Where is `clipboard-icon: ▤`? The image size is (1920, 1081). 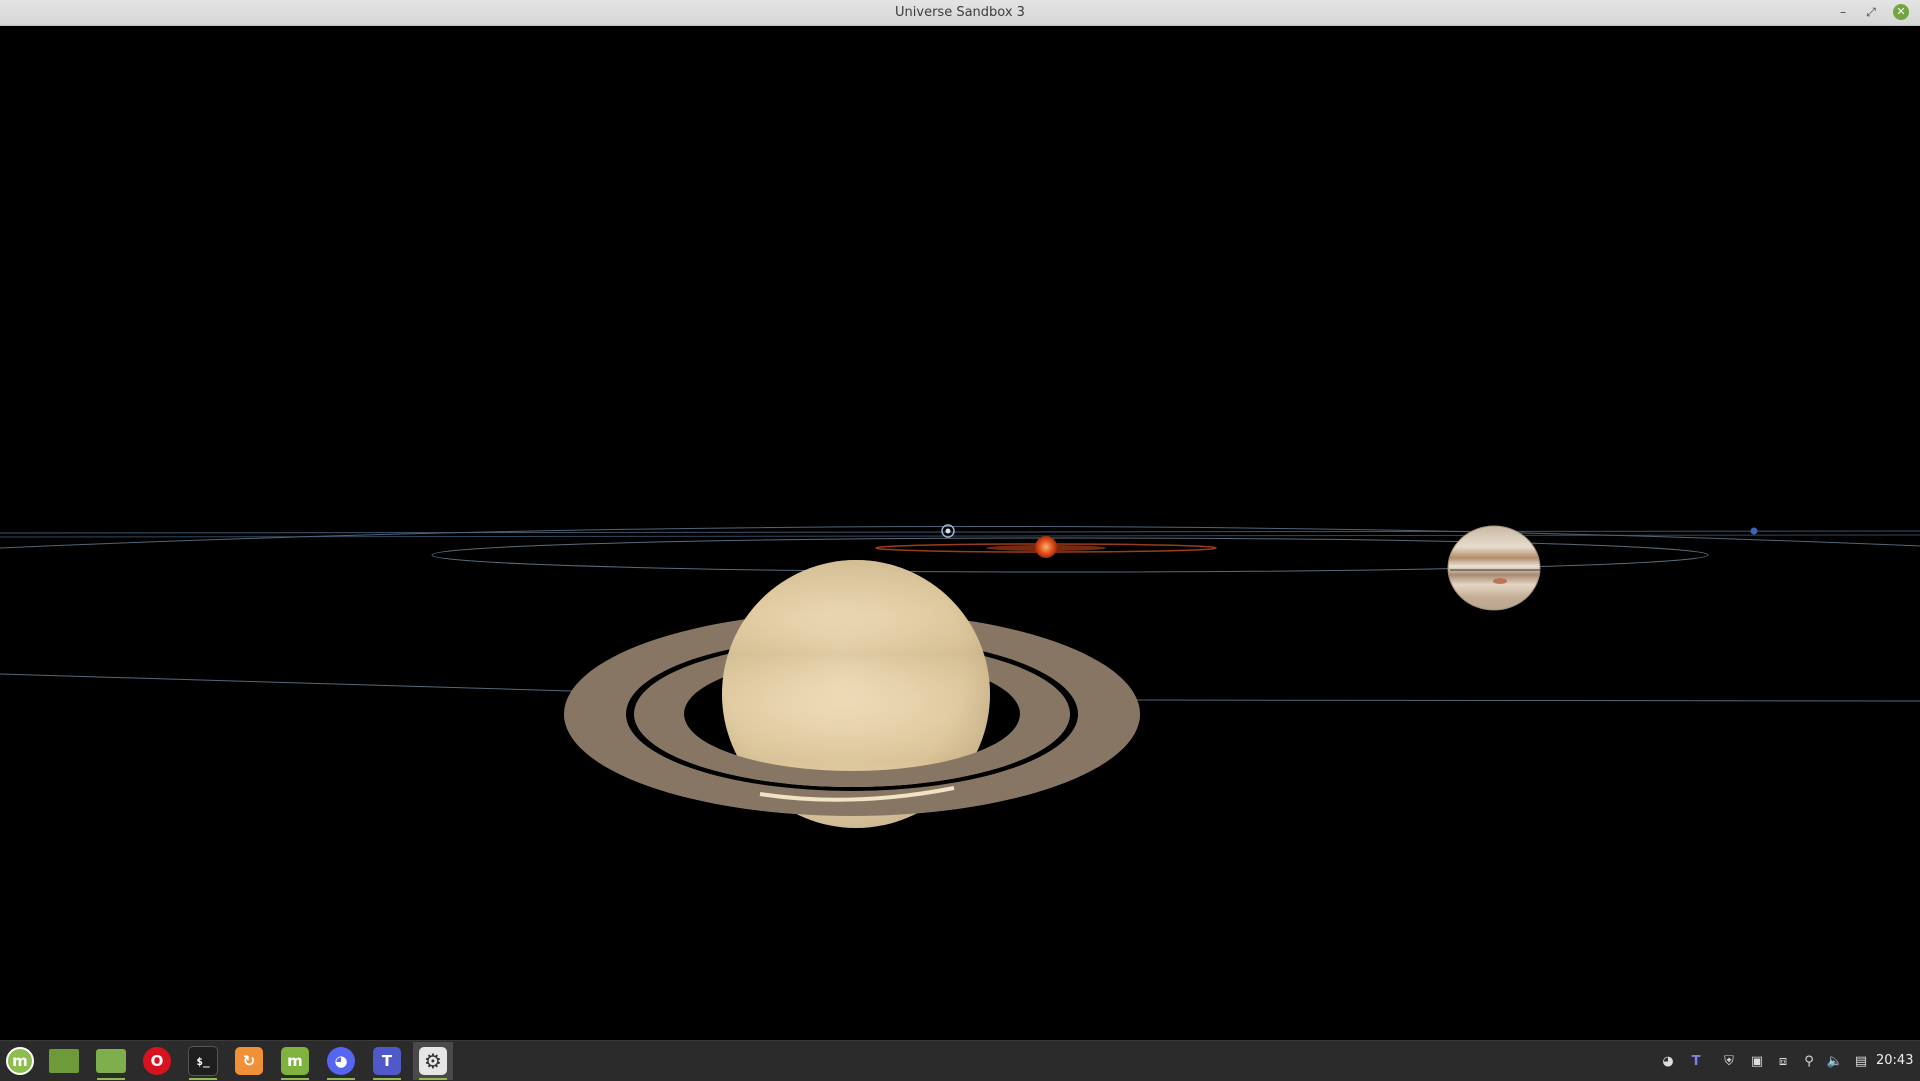
clipboard-icon: ▤ is located at coordinates (1861, 1061).